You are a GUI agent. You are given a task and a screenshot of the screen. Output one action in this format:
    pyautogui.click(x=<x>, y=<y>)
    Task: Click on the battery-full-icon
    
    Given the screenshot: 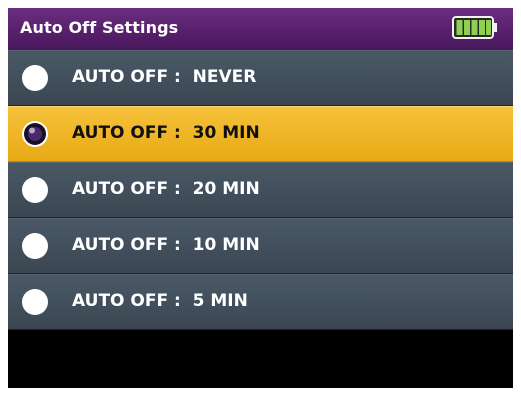 What is the action you would take?
    pyautogui.click(x=474, y=27)
    